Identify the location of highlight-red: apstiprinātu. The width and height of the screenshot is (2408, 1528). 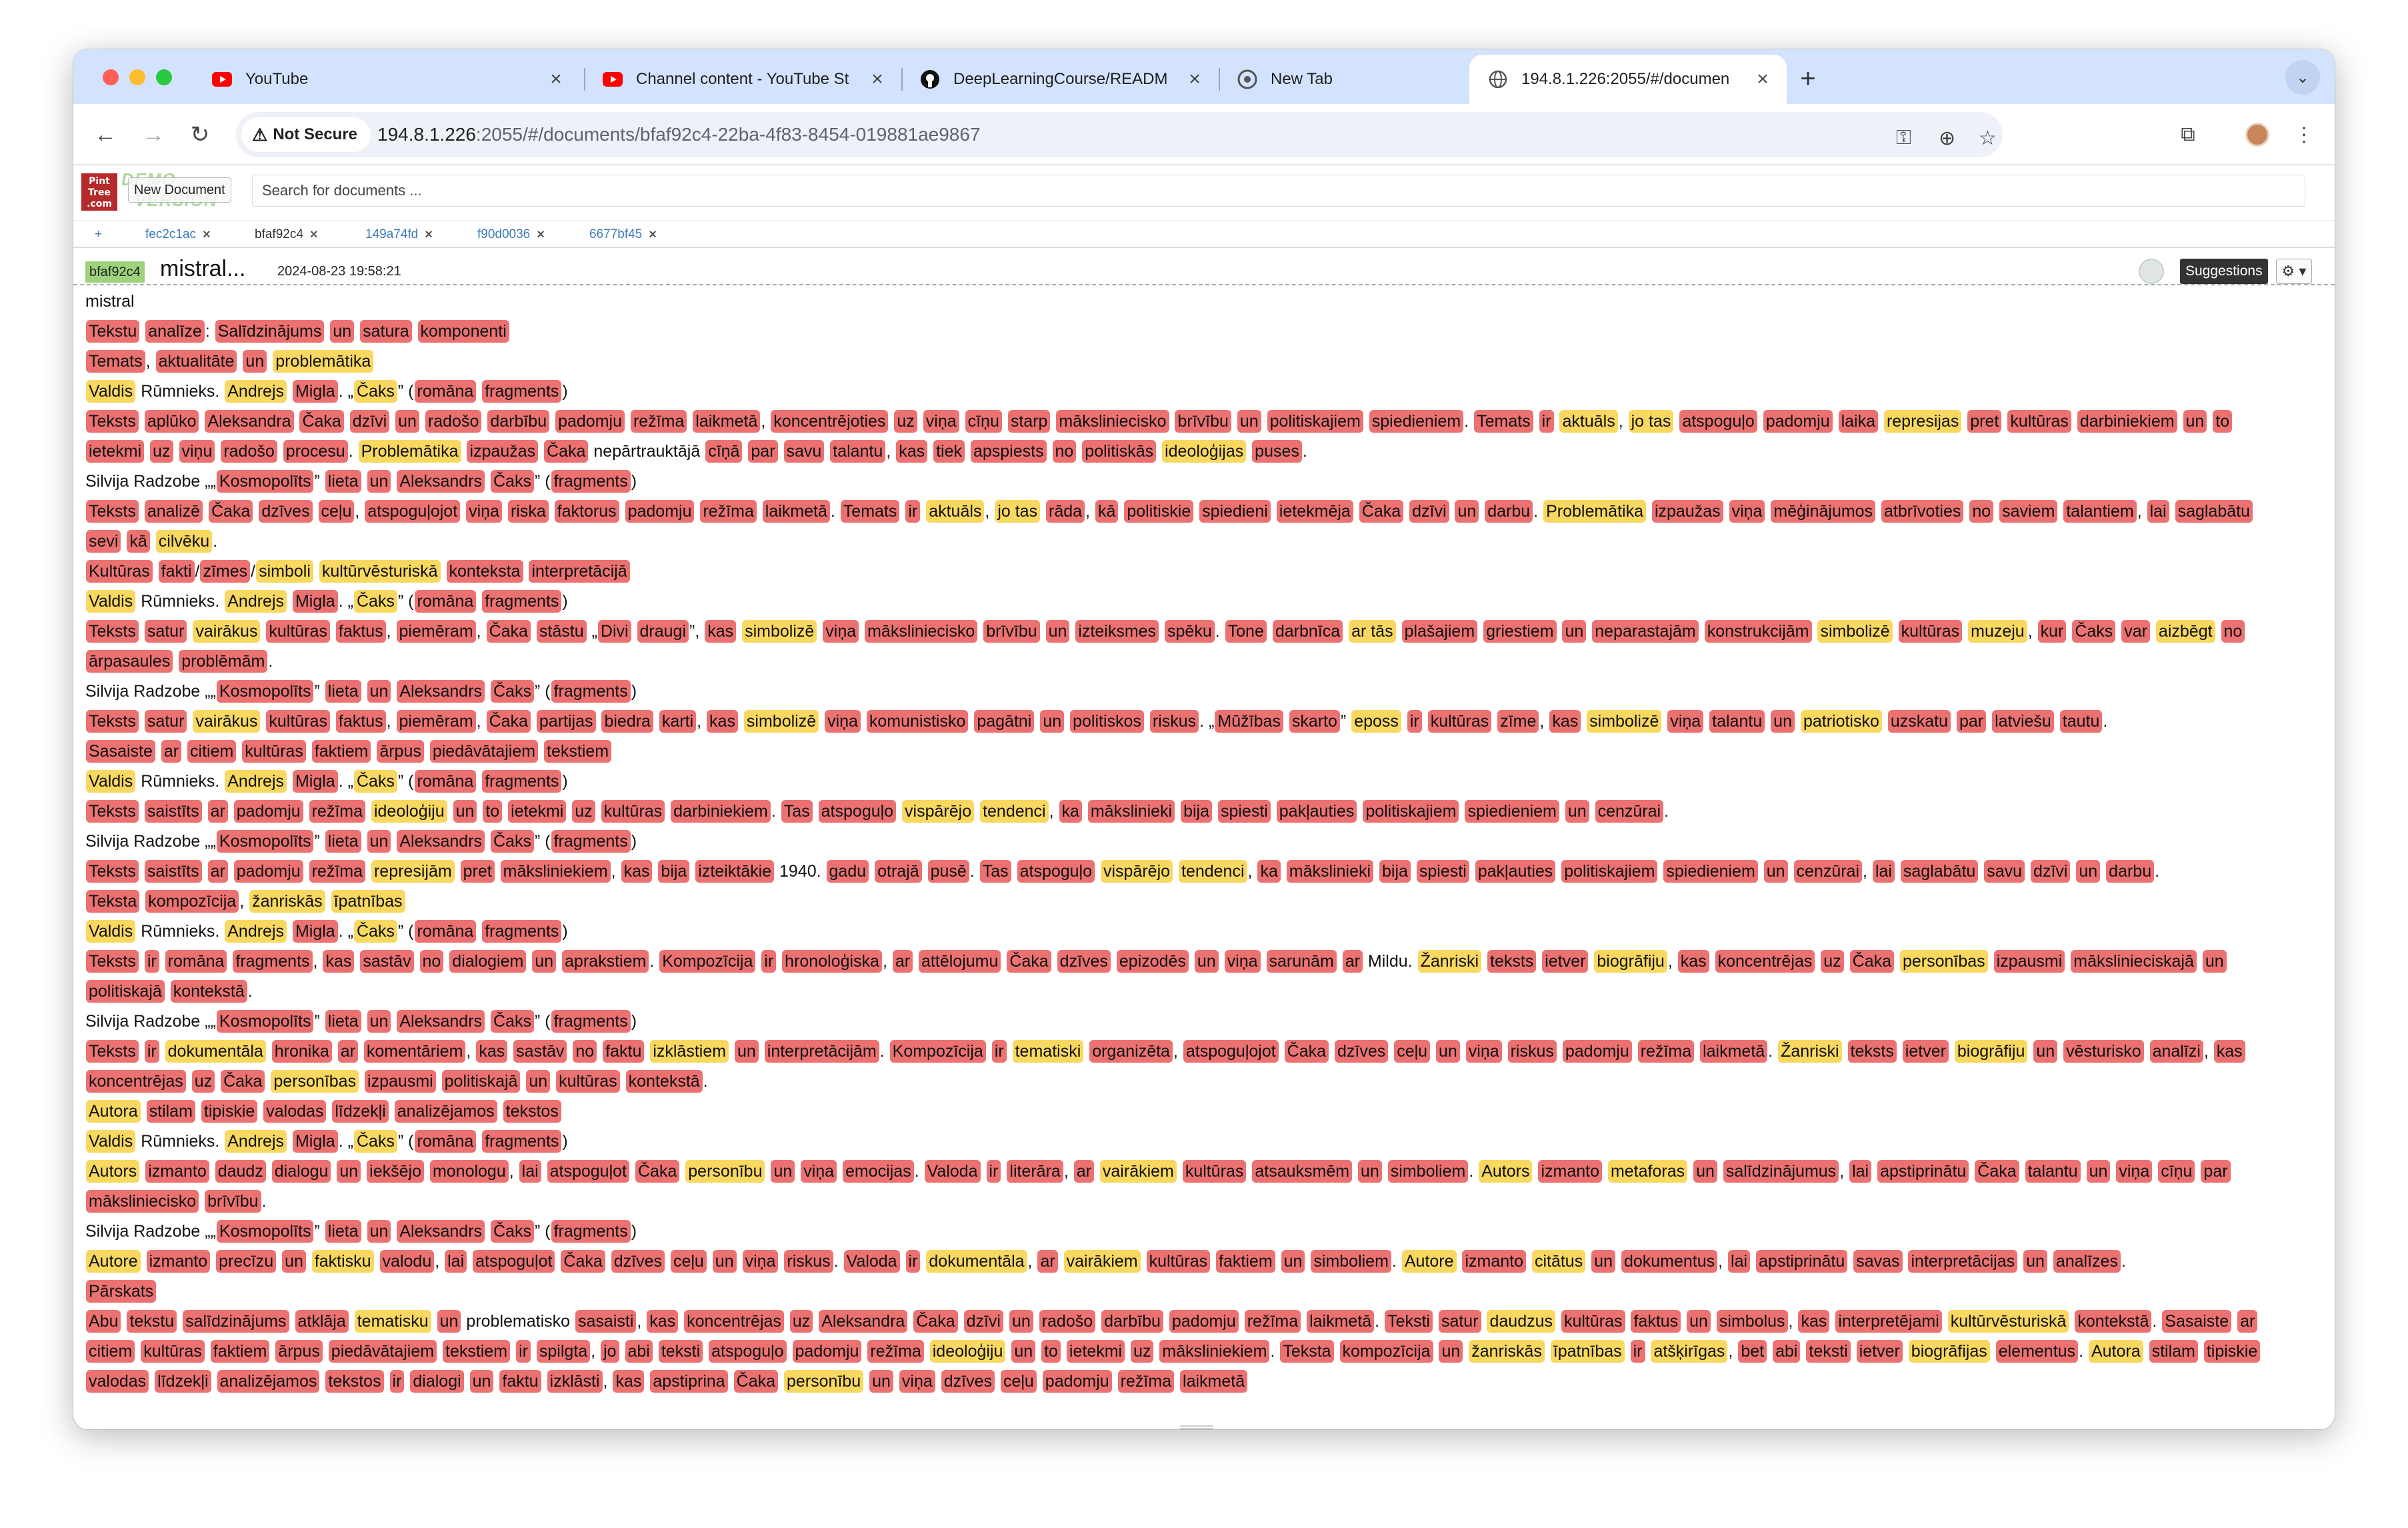
(1802, 1261).